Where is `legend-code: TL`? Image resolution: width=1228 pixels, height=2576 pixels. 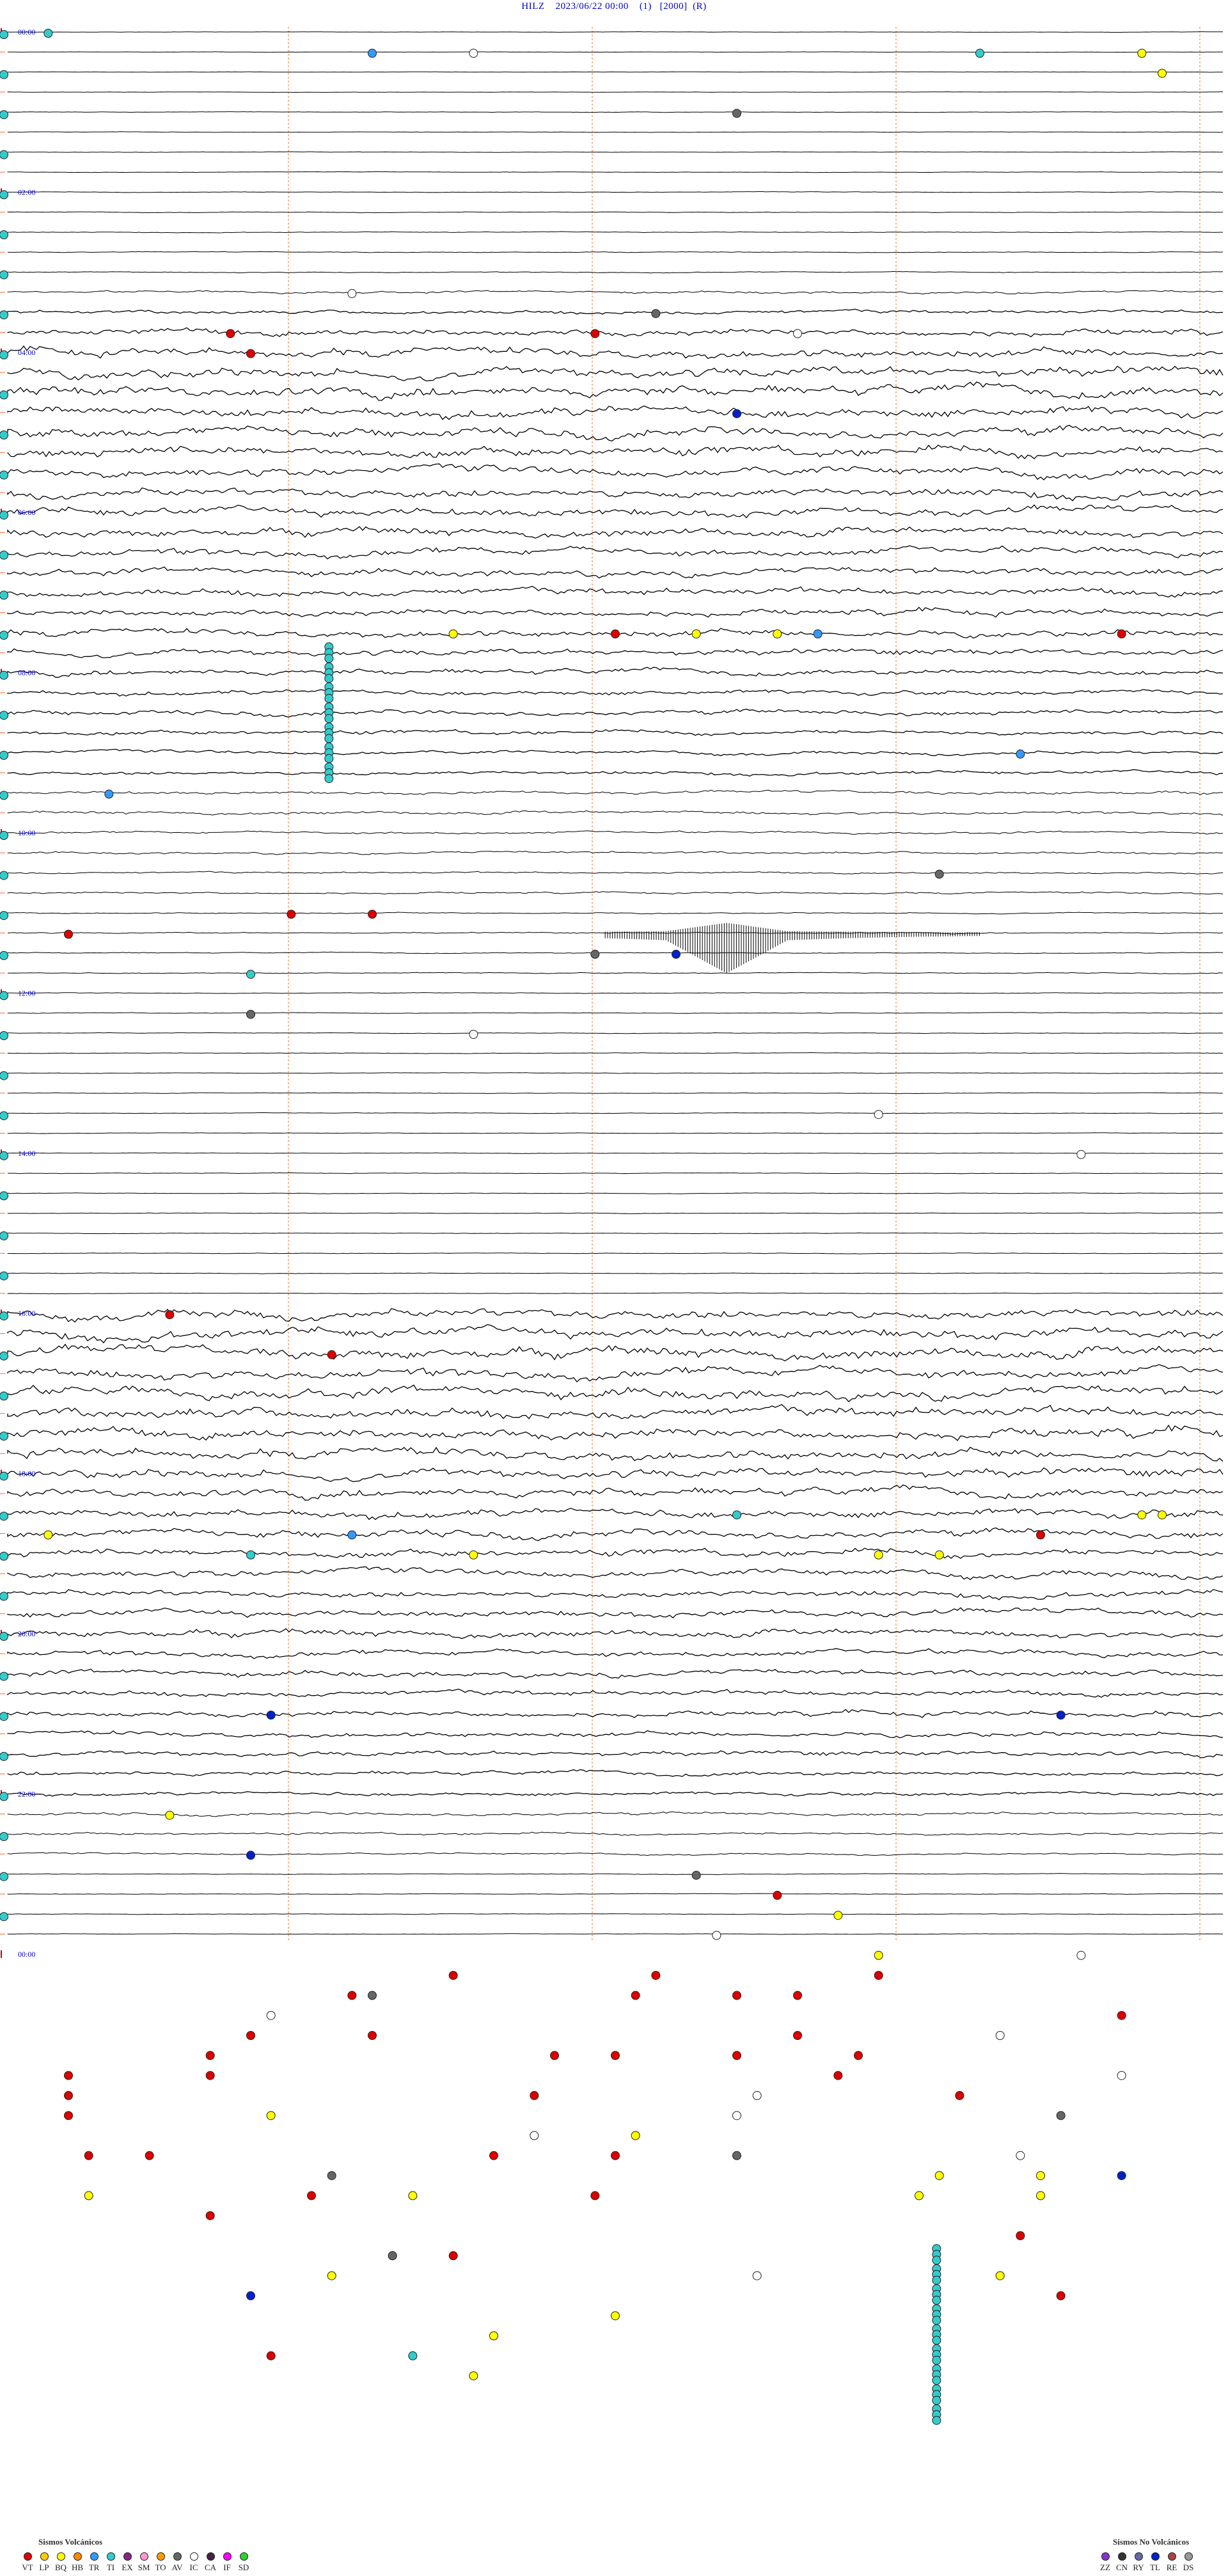 legend-code: TL is located at coordinates (1155, 2567).